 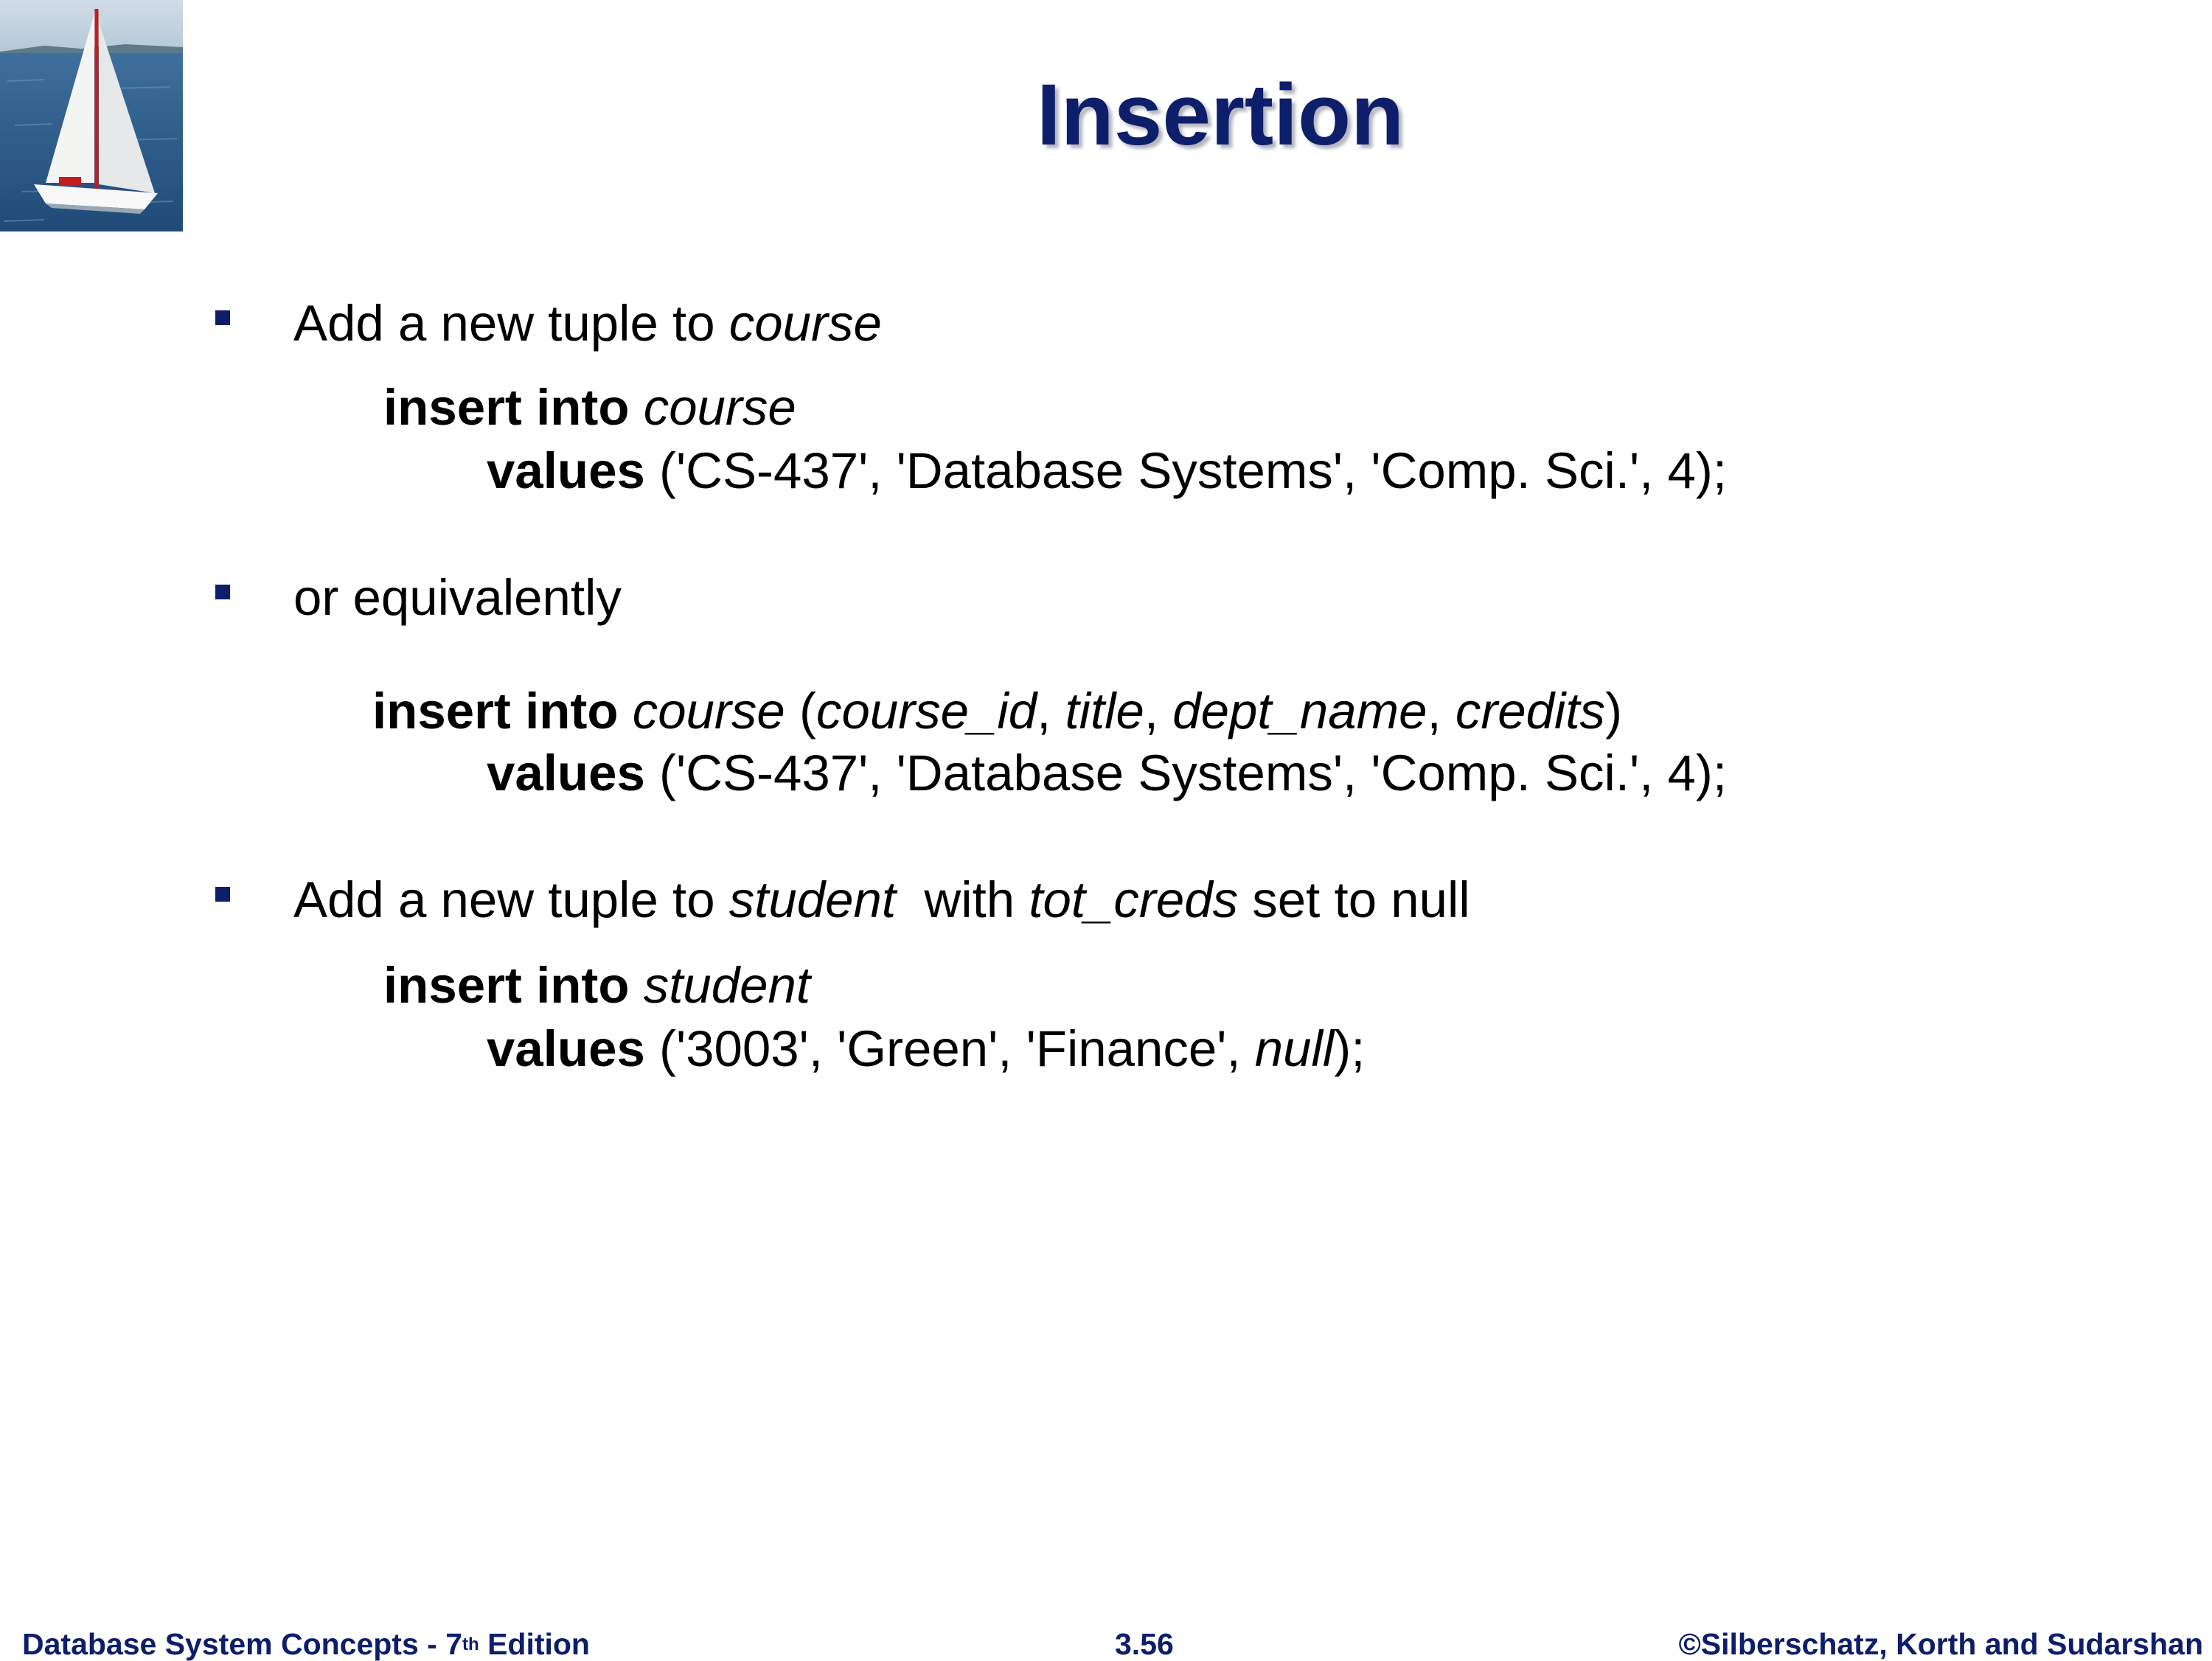 I want to click on sql-column: course_id, so click(x=926, y=711).